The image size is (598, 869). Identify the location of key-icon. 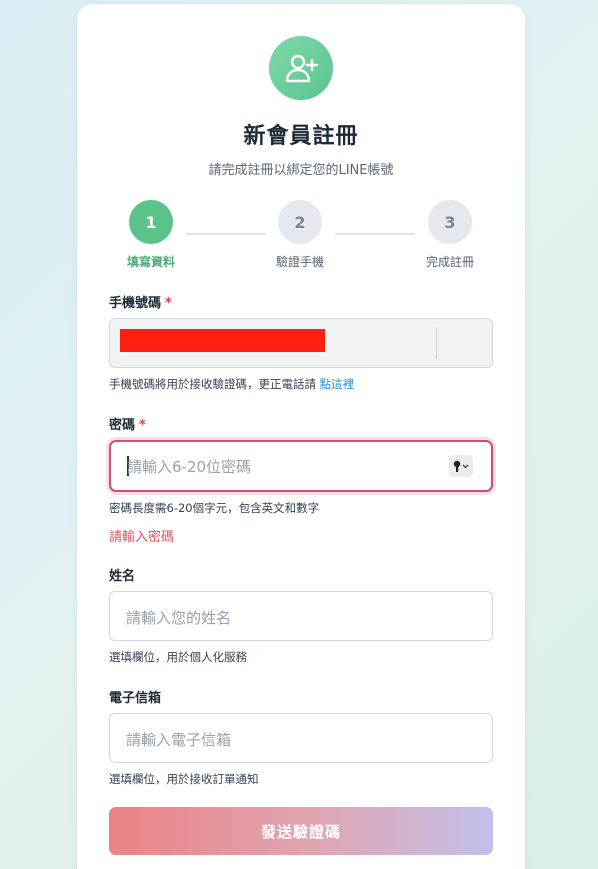
(461, 466).